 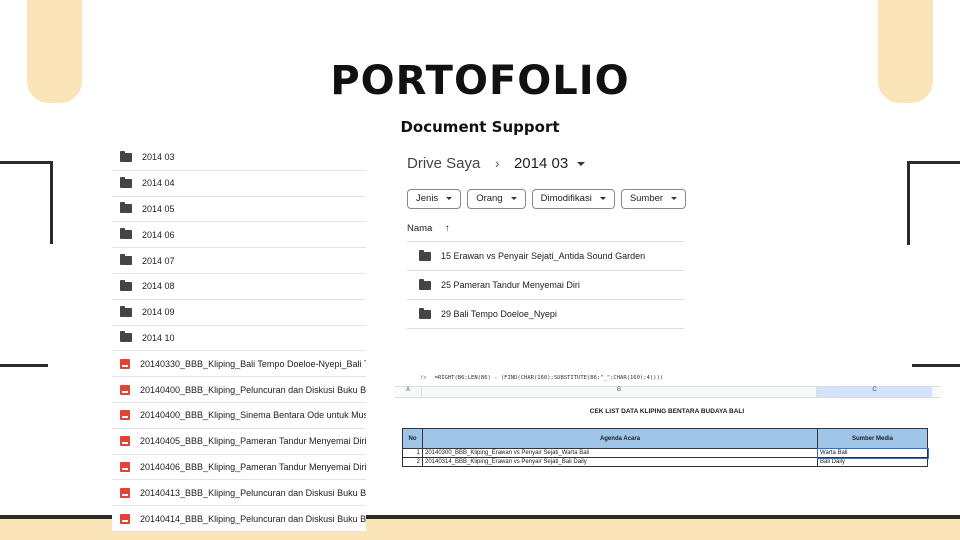 What do you see at coordinates (619, 392) in the screenshot?
I see `column-b: B` at bounding box center [619, 392].